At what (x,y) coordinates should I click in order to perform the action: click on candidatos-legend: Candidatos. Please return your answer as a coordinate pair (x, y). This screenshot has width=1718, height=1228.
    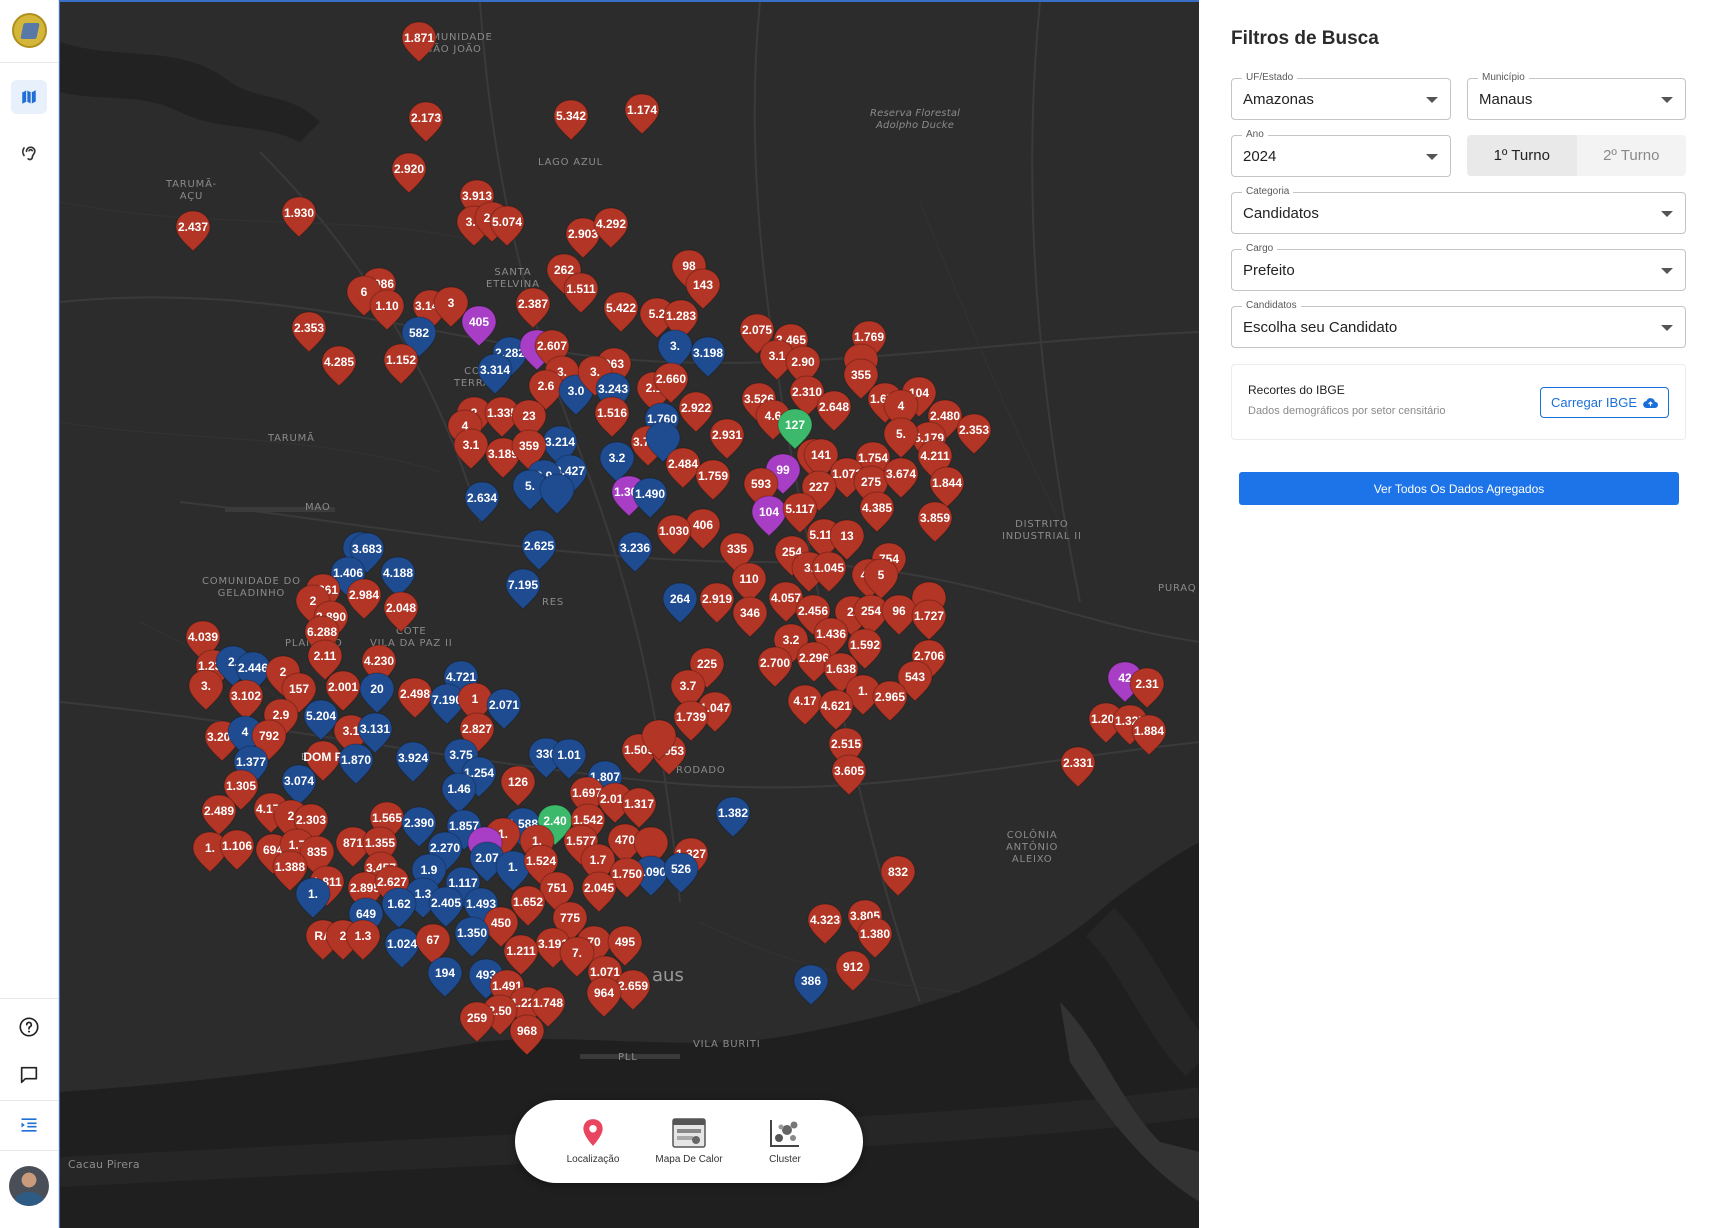
    Looking at the image, I should click on (1271, 305).